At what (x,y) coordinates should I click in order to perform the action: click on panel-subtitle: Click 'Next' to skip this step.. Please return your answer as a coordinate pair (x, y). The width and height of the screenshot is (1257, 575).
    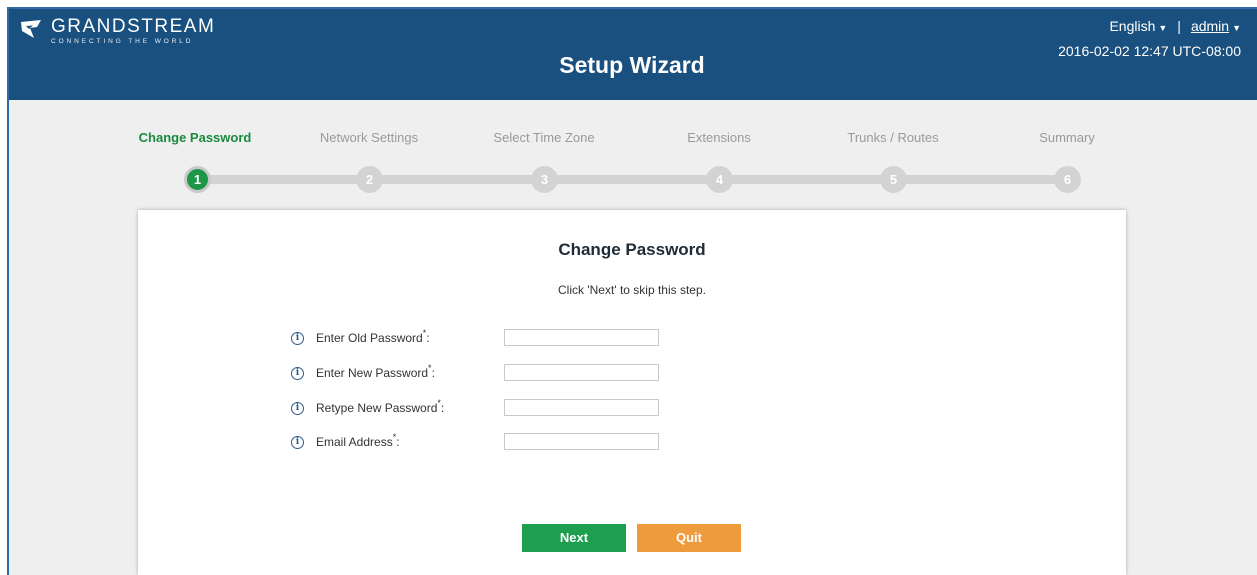
    Looking at the image, I should click on (632, 290).